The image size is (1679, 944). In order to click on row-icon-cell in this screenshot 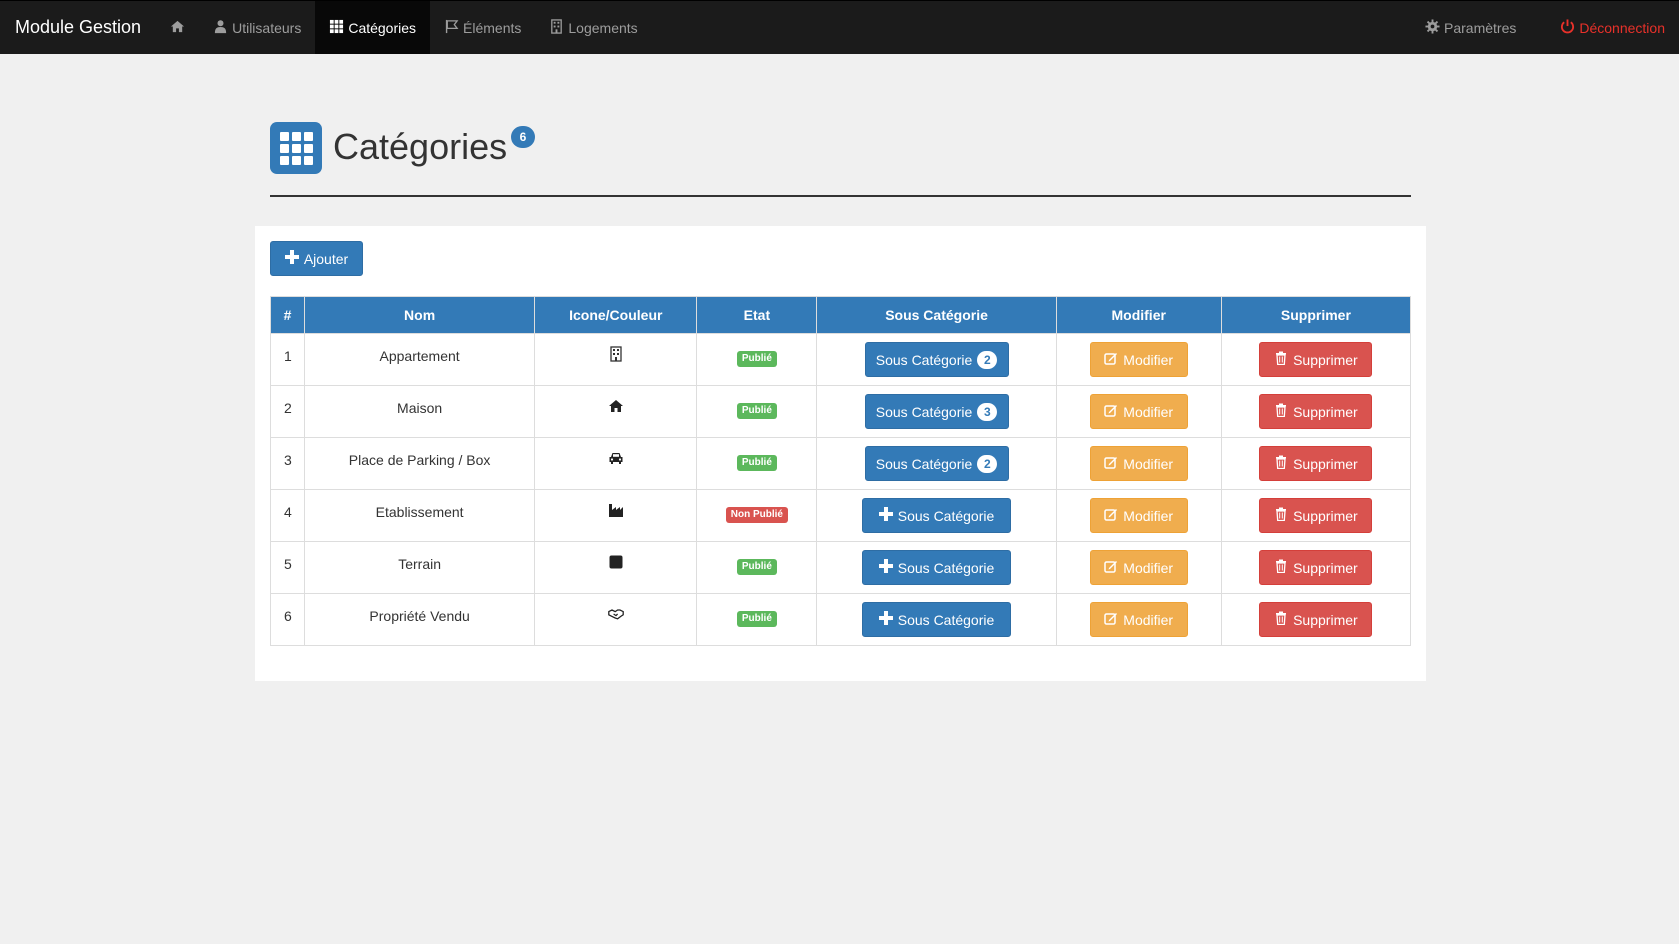, I will do `click(616, 463)`.